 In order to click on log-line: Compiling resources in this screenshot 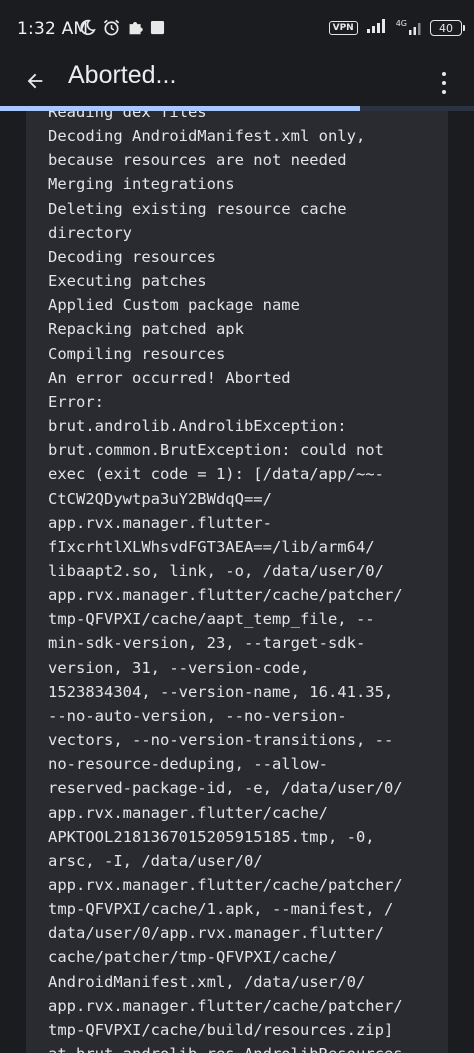, I will do `click(137, 353)`.